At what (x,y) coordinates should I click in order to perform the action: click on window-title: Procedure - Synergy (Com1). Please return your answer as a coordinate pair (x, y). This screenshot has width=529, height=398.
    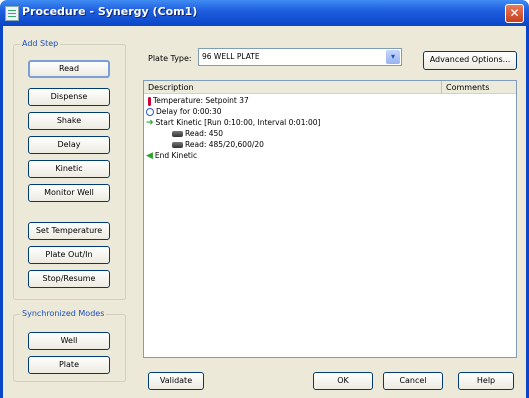
    Looking at the image, I should click on (110, 11).